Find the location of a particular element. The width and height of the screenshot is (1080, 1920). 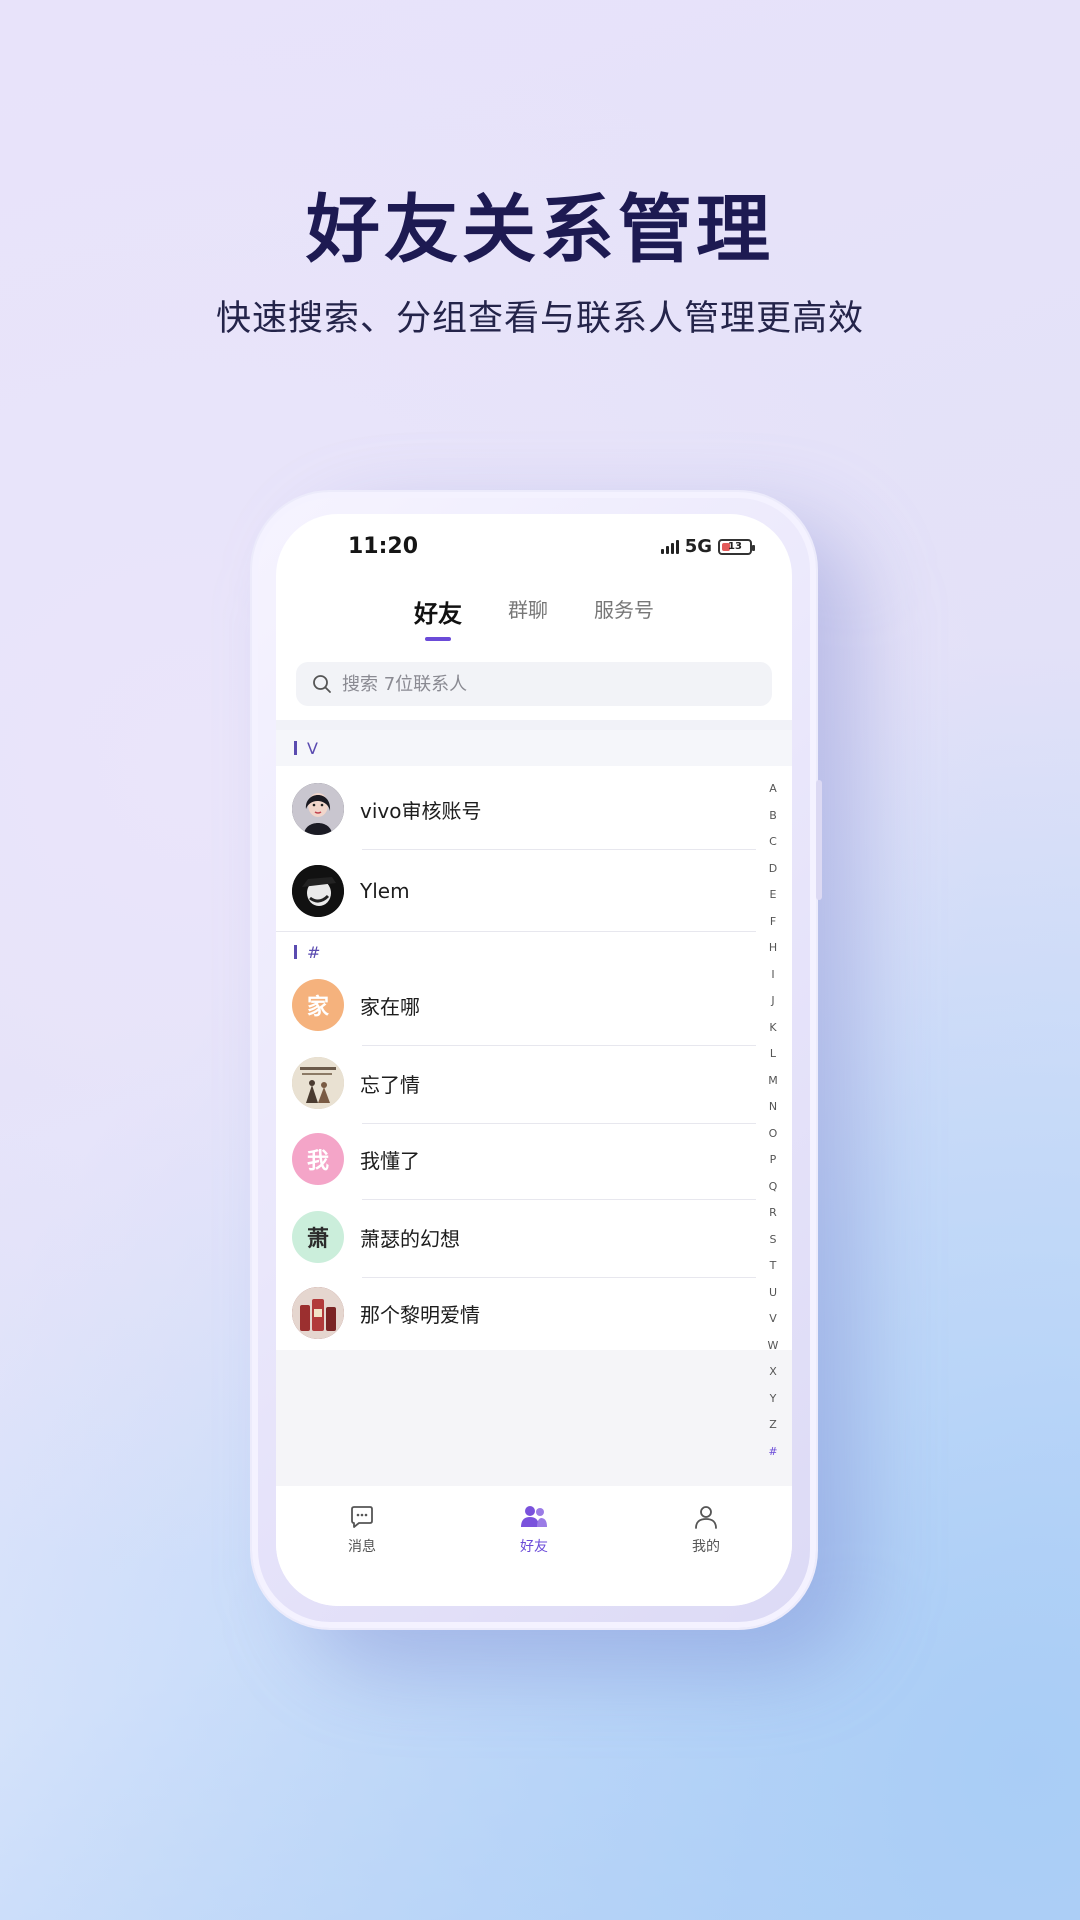

index-letter: X is located at coordinates (773, 1372).